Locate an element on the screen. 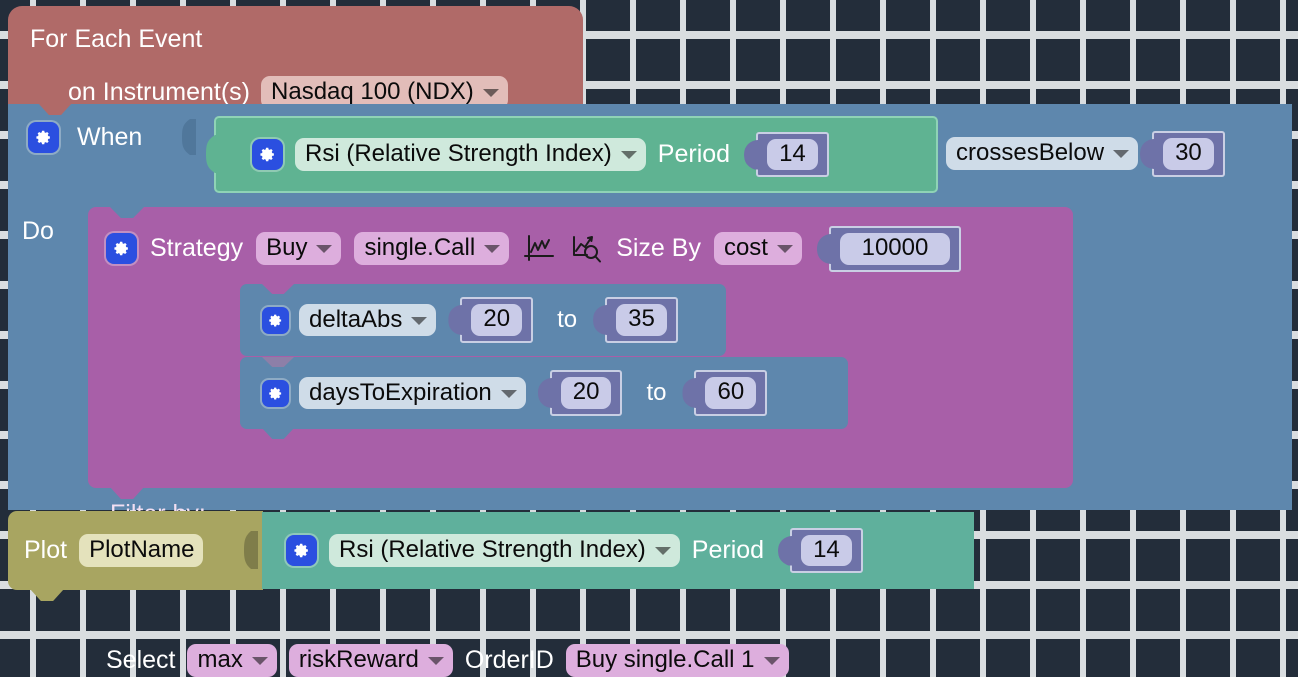 The image size is (1298, 677). strategy-settings-gear-icon is located at coordinates (121, 249).